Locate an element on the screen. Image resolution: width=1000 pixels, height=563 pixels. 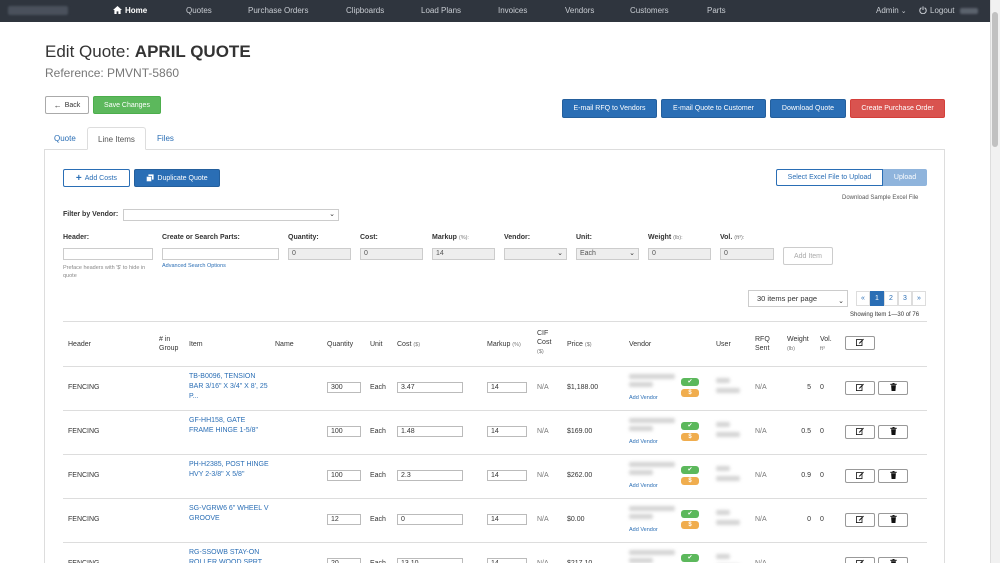
nav-customers: Customers is located at coordinates (649, 11).